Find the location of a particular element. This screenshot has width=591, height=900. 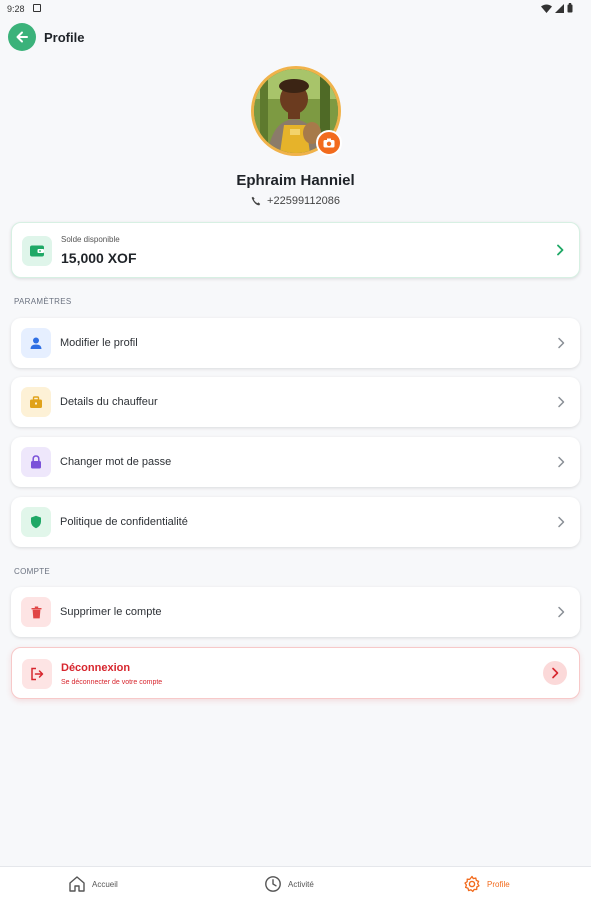

settings-item-label: Modifier le profil is located at coordinates (99, 343).